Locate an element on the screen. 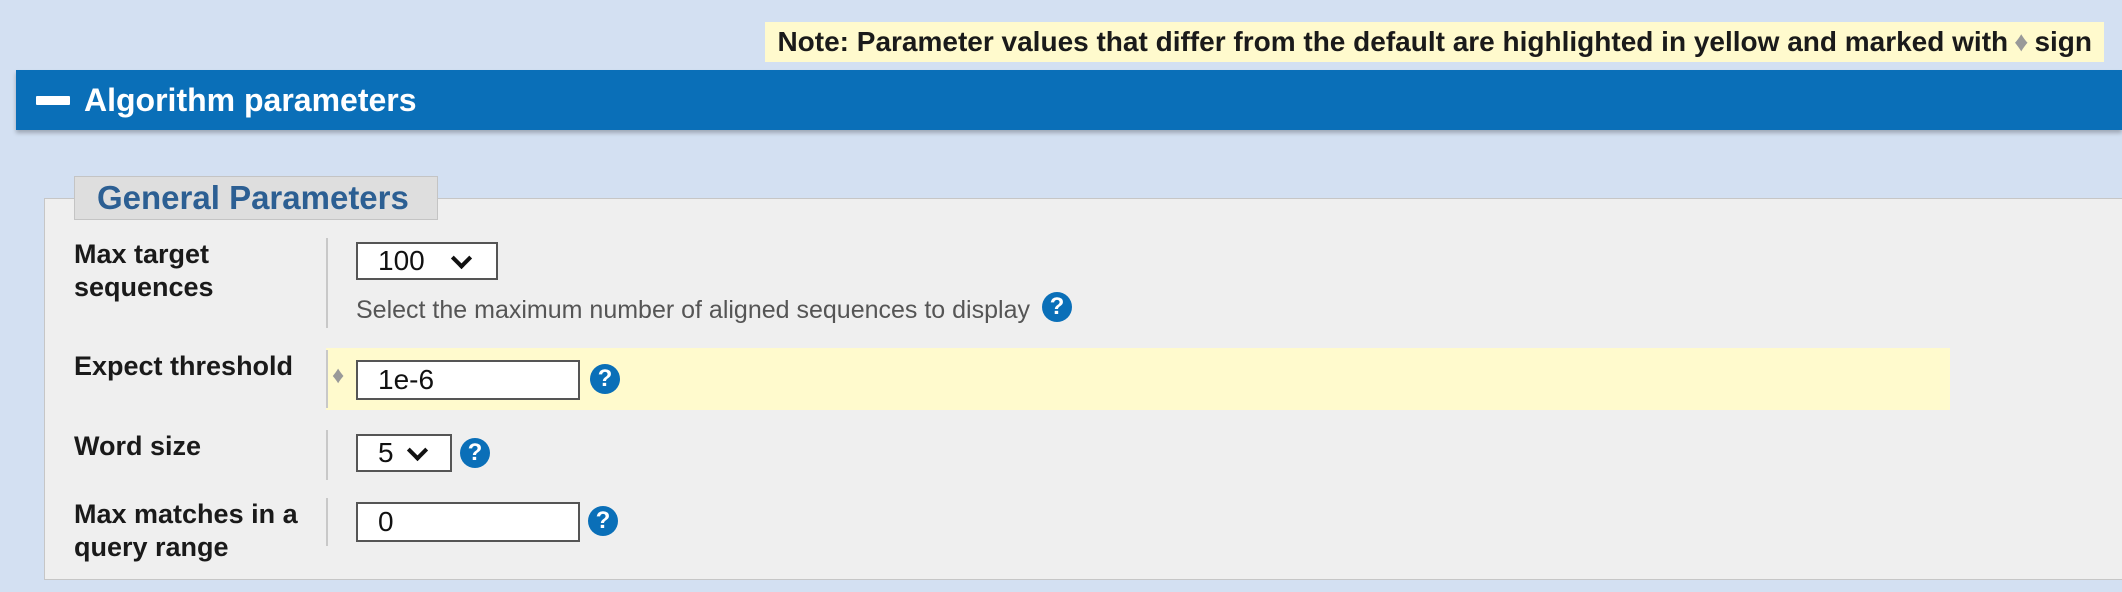 Image resolution: width=2122 pixels, height=592 pixels. max-matches-value: 0 is located at coordinates (386, 521).